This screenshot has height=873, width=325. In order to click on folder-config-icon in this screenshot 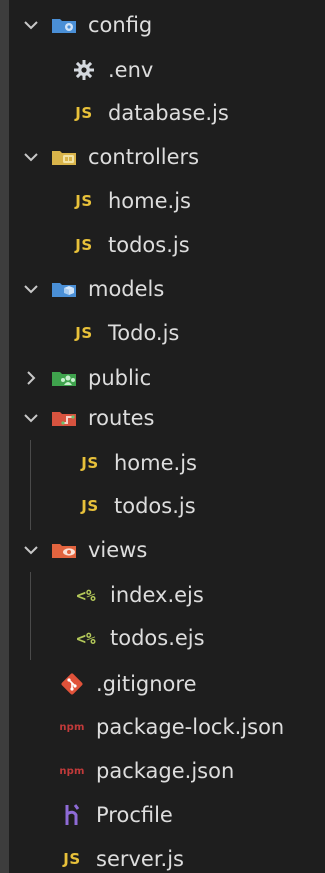, I will do `click(64, 25)`.